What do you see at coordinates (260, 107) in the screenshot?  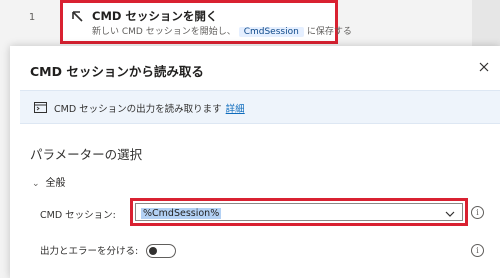 I see `info-bar: CMD セッションの出力を読み取ります 詳細` at bounding box center [260, 107].